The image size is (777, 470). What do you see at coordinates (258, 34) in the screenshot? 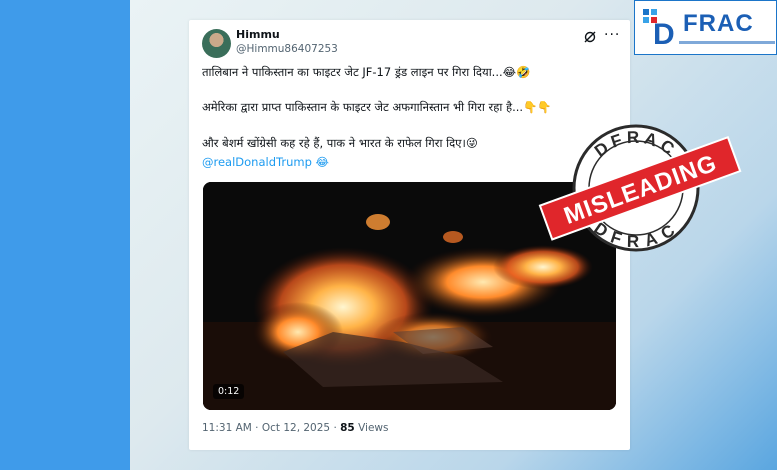
I see `author-name: Himmu` at bounding box center [258, 34].